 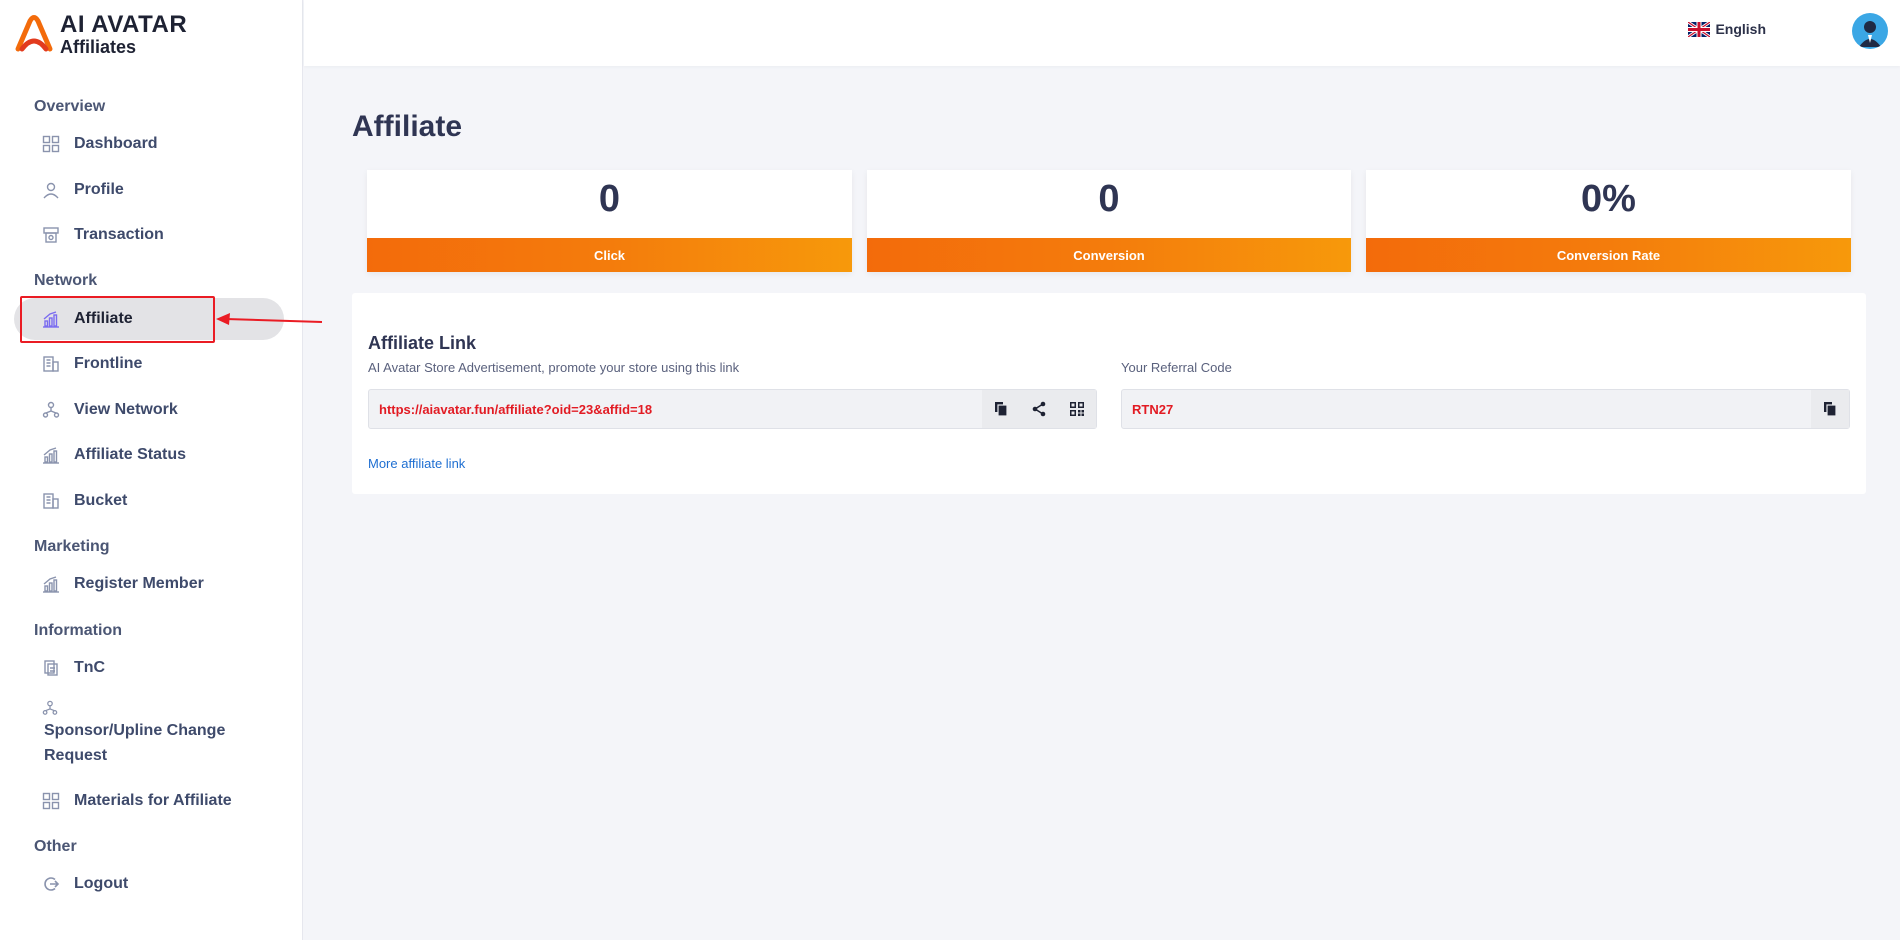 I want to click on sidebar-item-transaction: Transaction, so click(x=103, y=235).